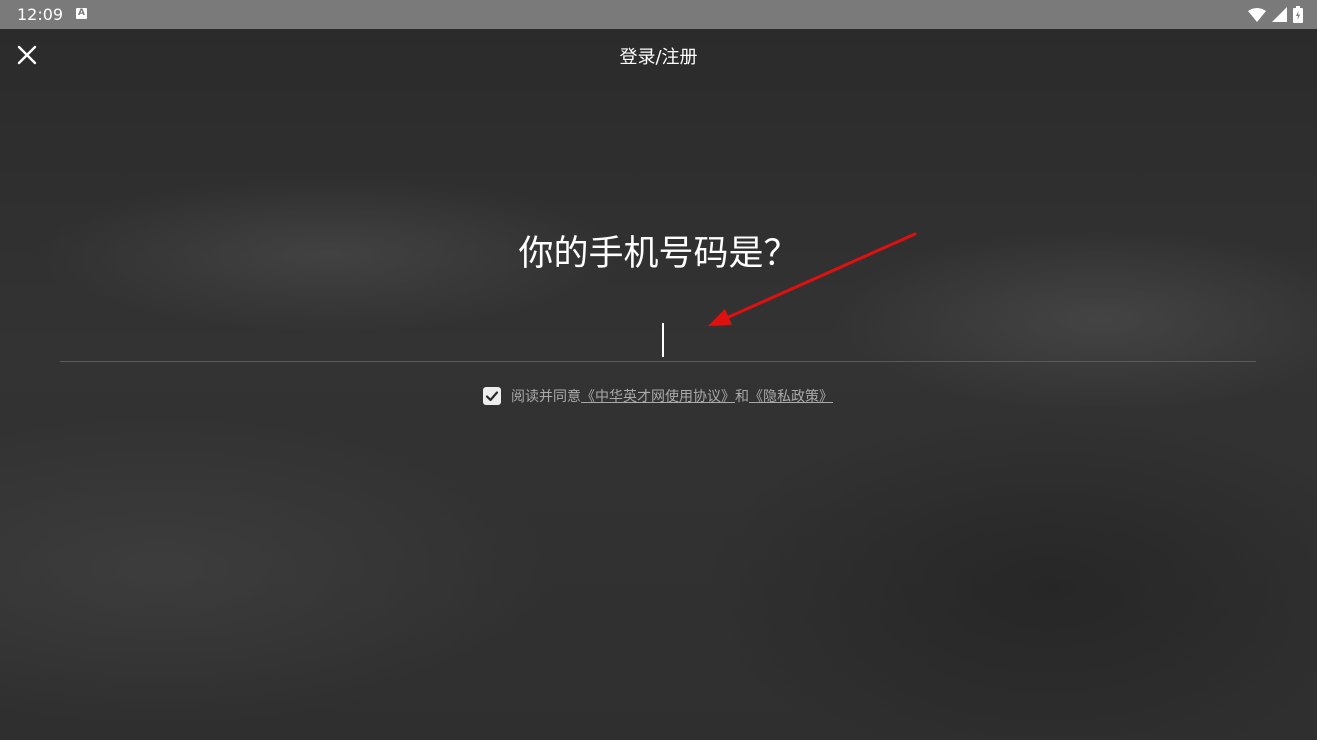 The image size is (1317, 740). I want to click on phone-question: 你的手机号码是？, so click(658, 254).